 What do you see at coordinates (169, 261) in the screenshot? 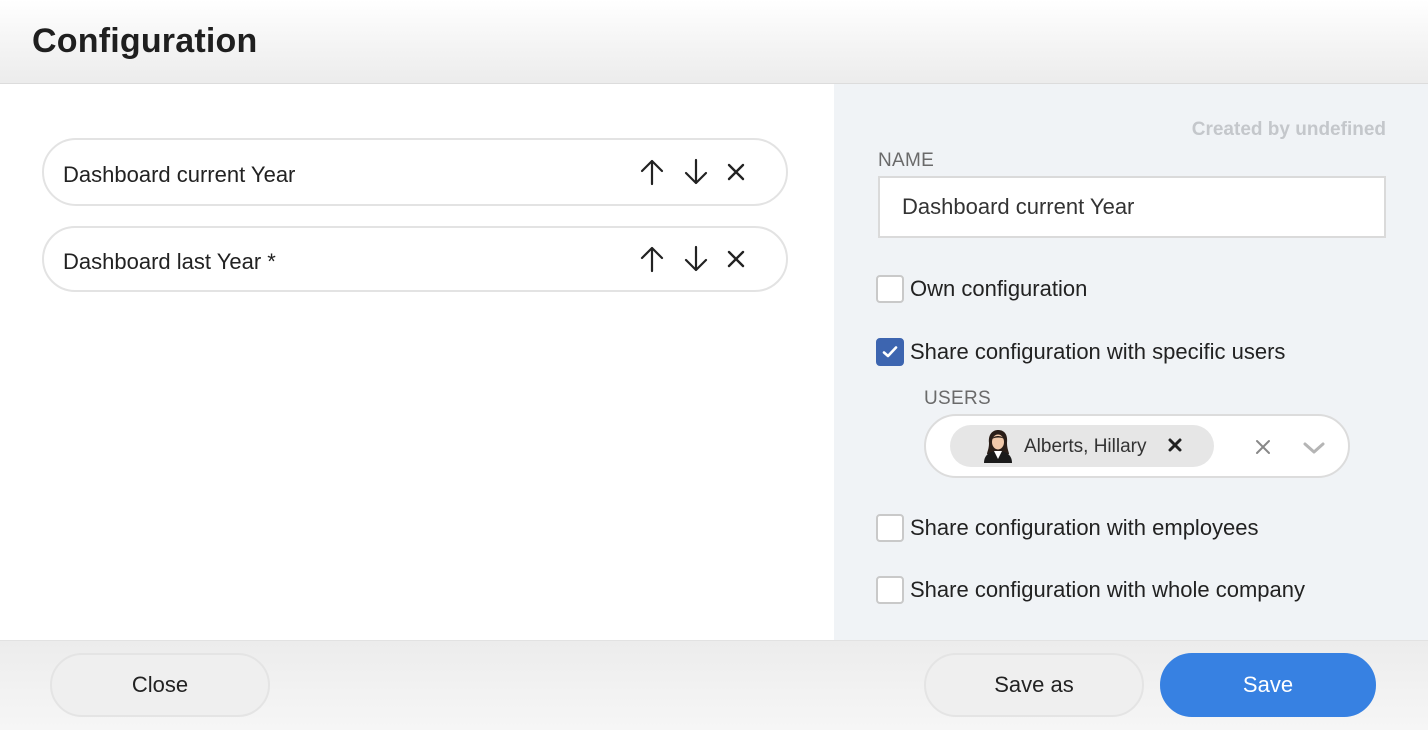
I see `config-item-label: Dashboard last Year *` at bounding box center [169, 261].